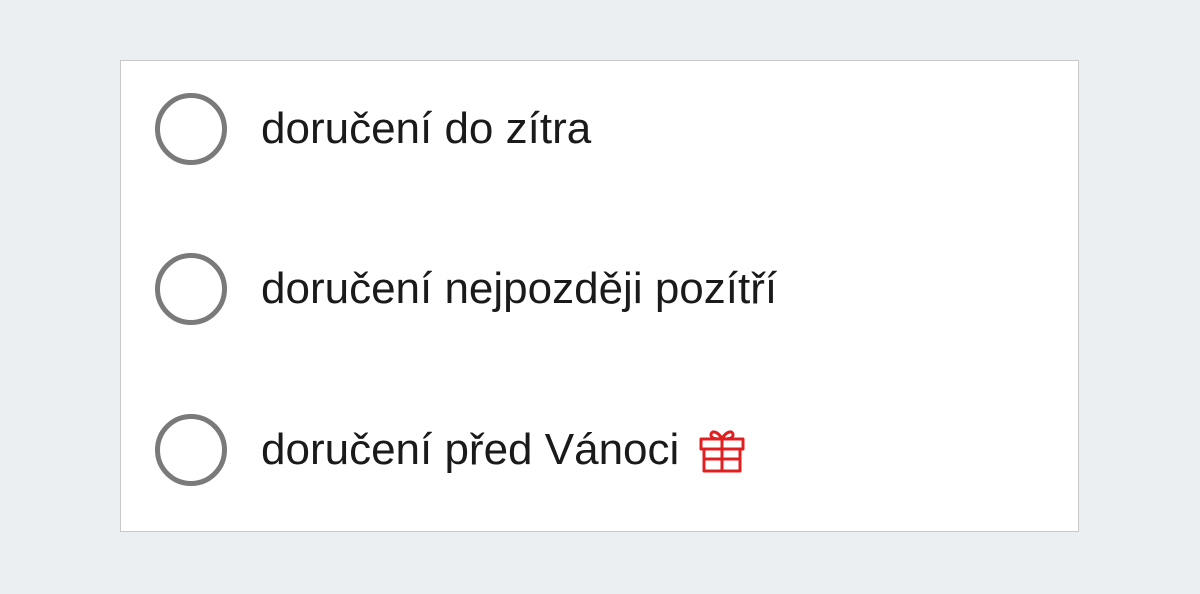 This screenshot has width=1200, height=594. Describe the element at coordinates (191, 129) in the screenshot. I see `radio-button-tomorrow` at that location.